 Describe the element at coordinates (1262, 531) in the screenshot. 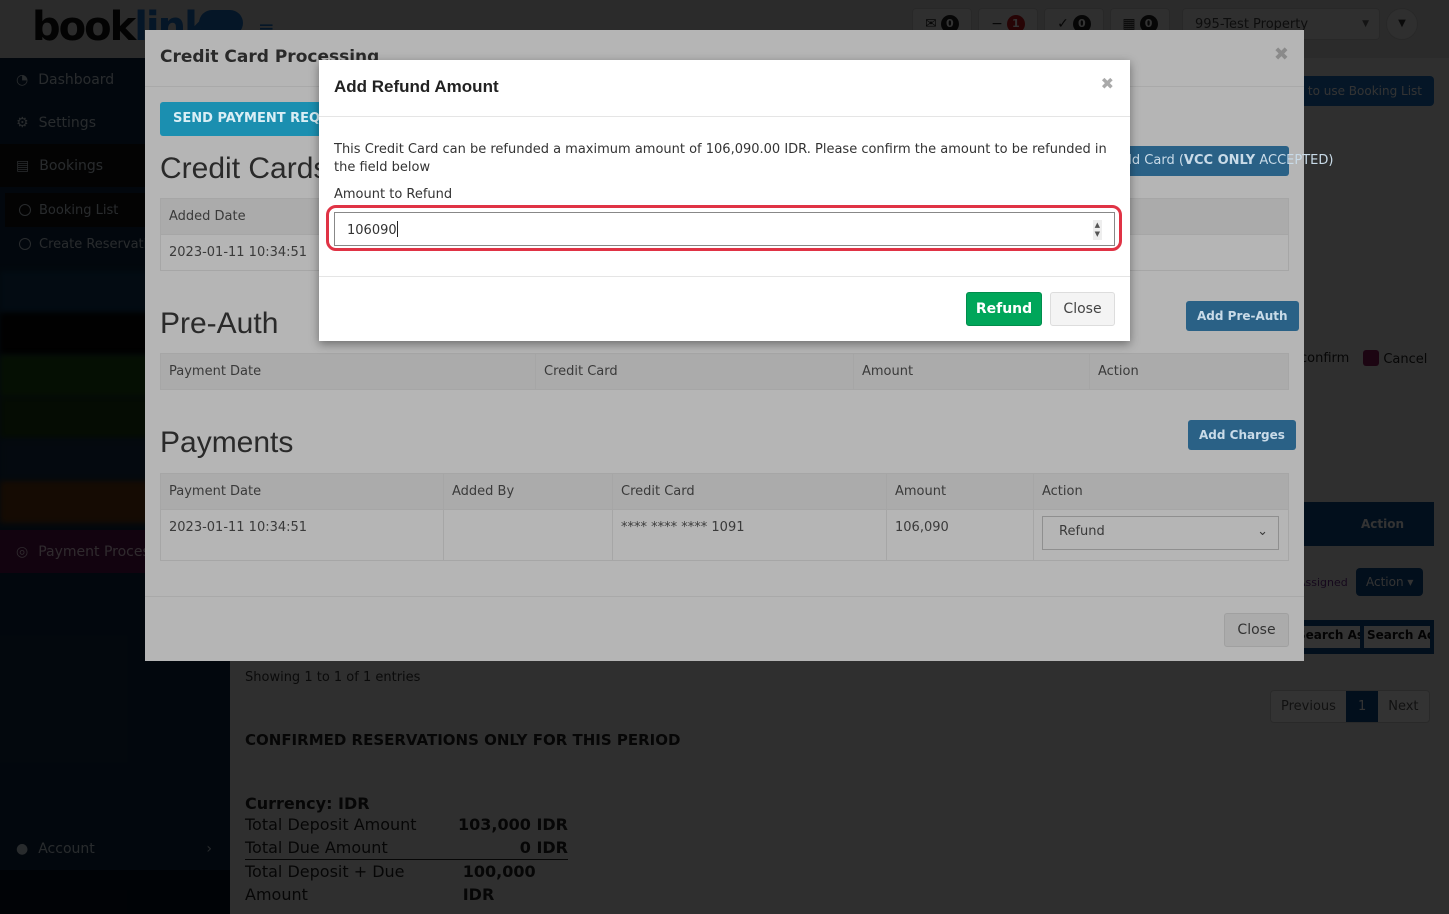

I see `chevron-down-icon: ⌄` at that location.